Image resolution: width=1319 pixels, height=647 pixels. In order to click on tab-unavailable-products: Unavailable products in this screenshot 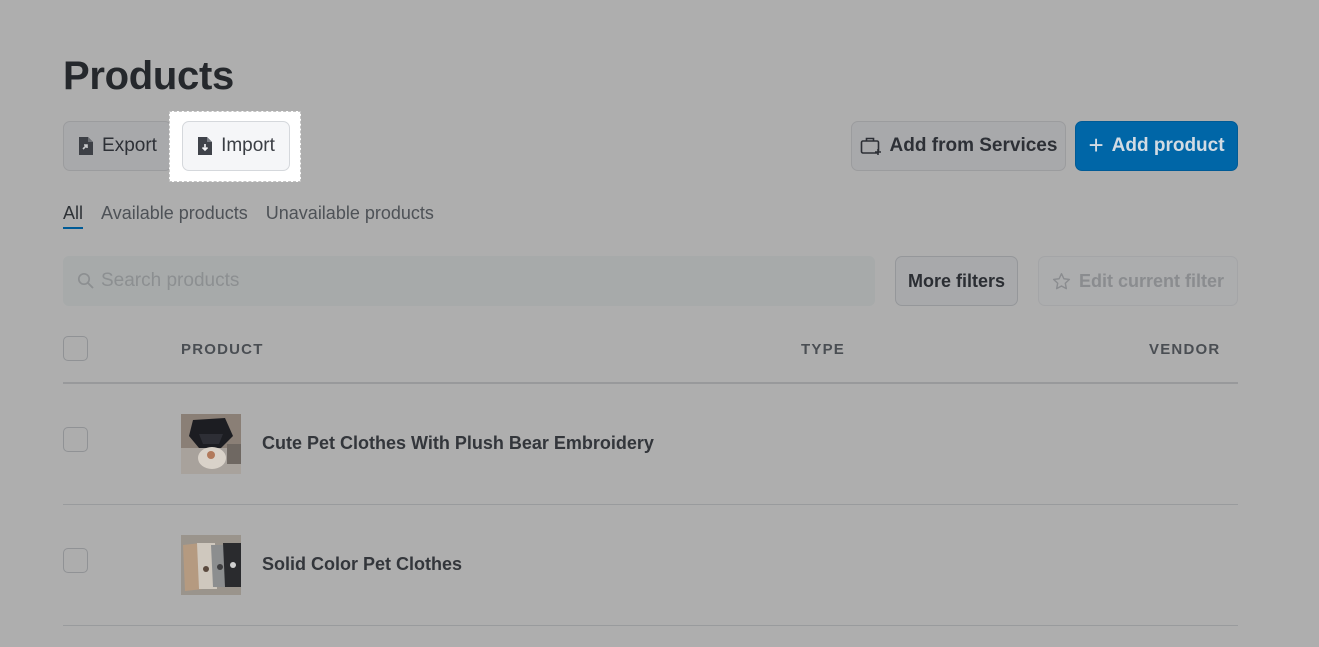, I will do `click(350, 216)`.